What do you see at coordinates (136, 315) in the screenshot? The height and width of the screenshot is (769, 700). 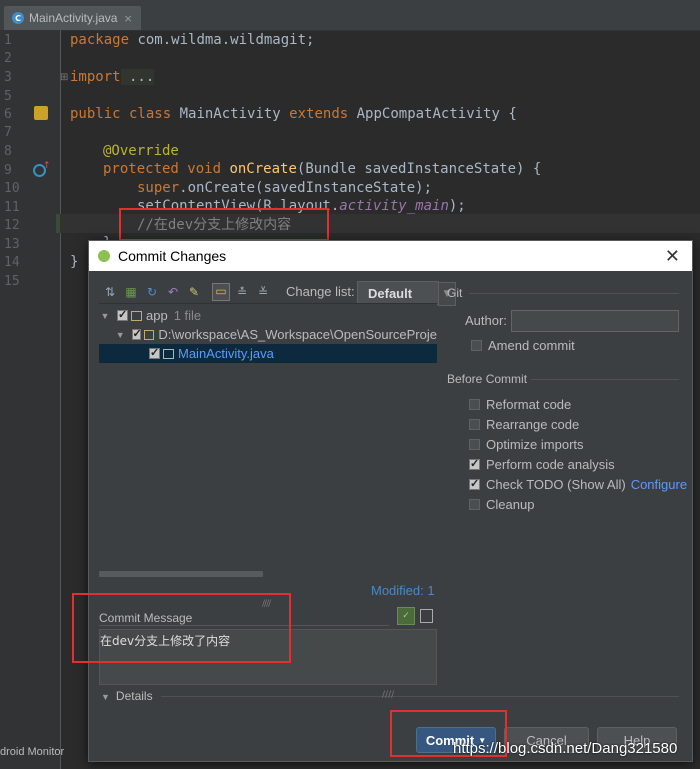 I see `module-folder-icon` at bounding box center [136, 315].